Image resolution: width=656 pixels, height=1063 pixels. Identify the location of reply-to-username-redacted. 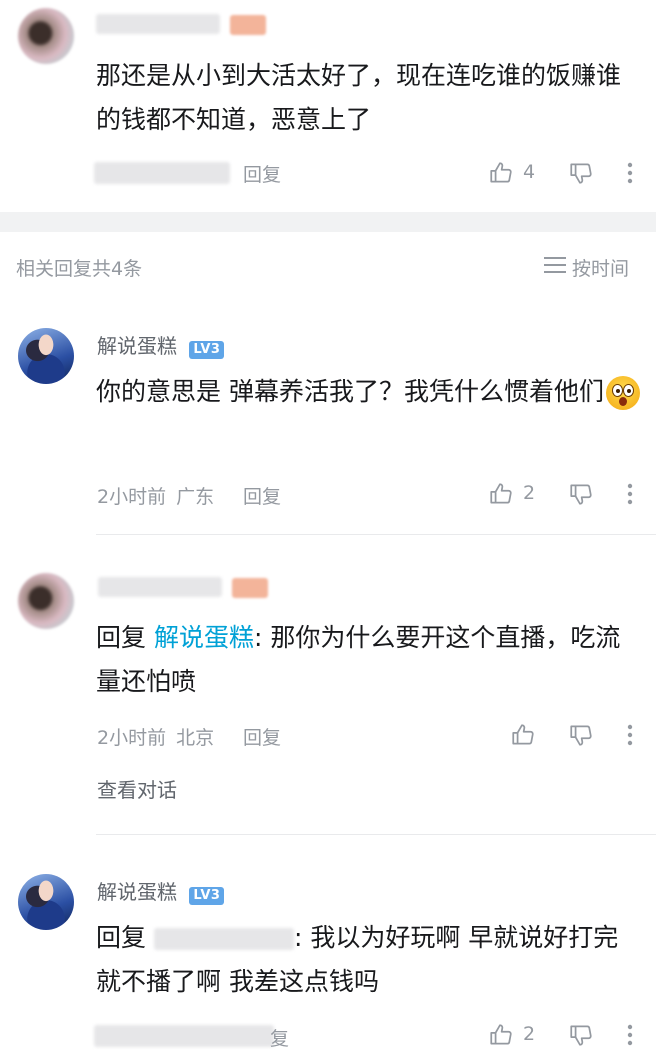
(223, 939).